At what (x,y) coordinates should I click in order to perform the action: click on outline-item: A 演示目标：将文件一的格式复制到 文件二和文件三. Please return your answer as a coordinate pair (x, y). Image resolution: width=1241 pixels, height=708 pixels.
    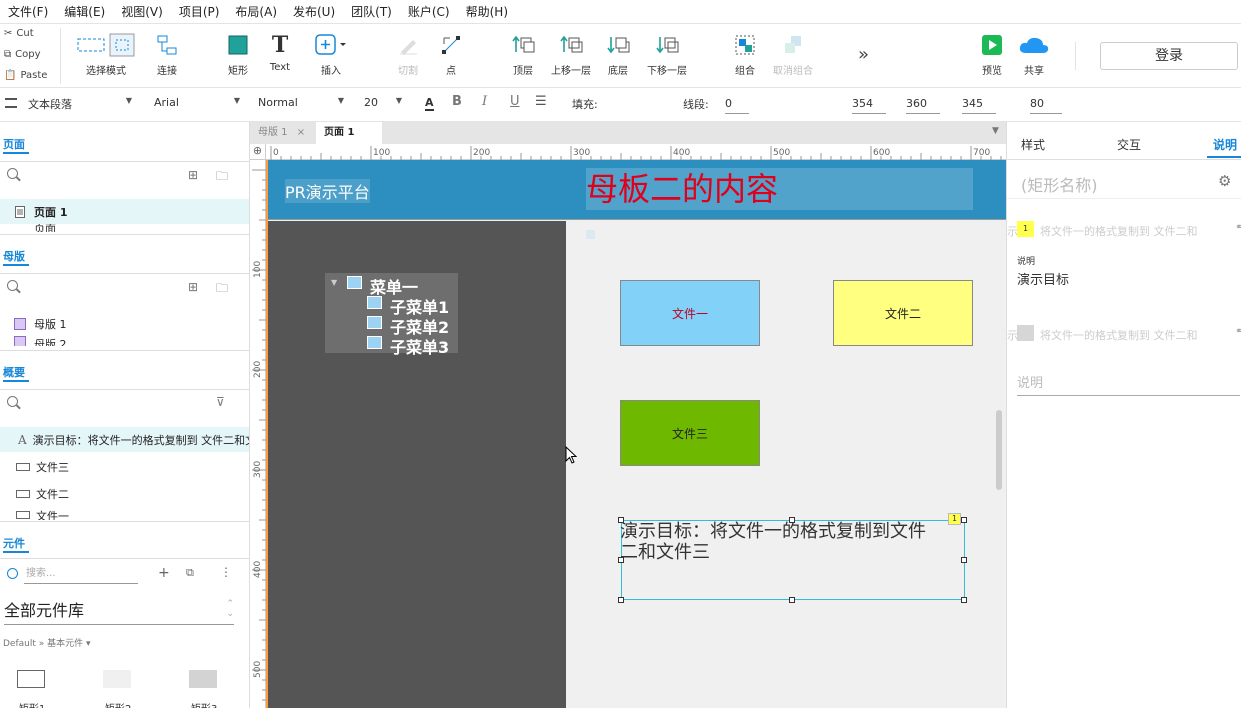
    Looking at the image, I should click on (124, 439).